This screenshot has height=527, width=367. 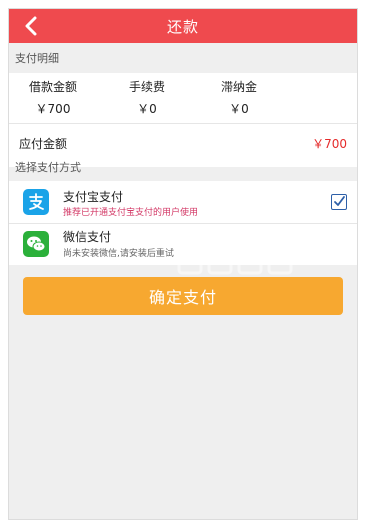 What do you see at coordinates (52, 87) in the screenshot?
I see `loan-amount-label: 借款金额` at bounding box center [52, 87].